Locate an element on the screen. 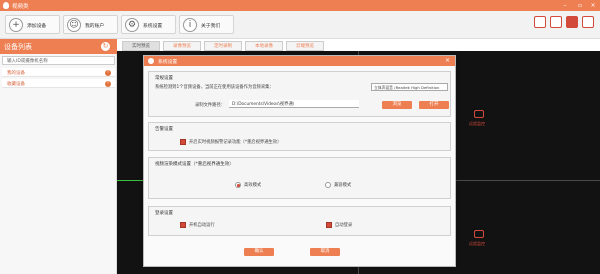 Image resolution: width=600 pixels, height=274 pixels. audio-device-description: 系统检测到1个音频设备，当前正在使用该设备作为音频采集： is located at coordinates (214, 87).